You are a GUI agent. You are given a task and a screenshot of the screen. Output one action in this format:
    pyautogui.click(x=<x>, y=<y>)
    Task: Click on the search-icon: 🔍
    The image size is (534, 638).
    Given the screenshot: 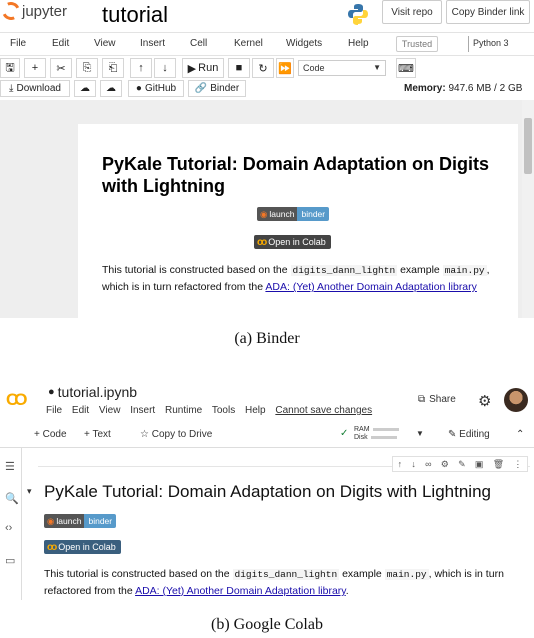 What is the action you would take?
    pyautogui.click(x=12, y=498)
    